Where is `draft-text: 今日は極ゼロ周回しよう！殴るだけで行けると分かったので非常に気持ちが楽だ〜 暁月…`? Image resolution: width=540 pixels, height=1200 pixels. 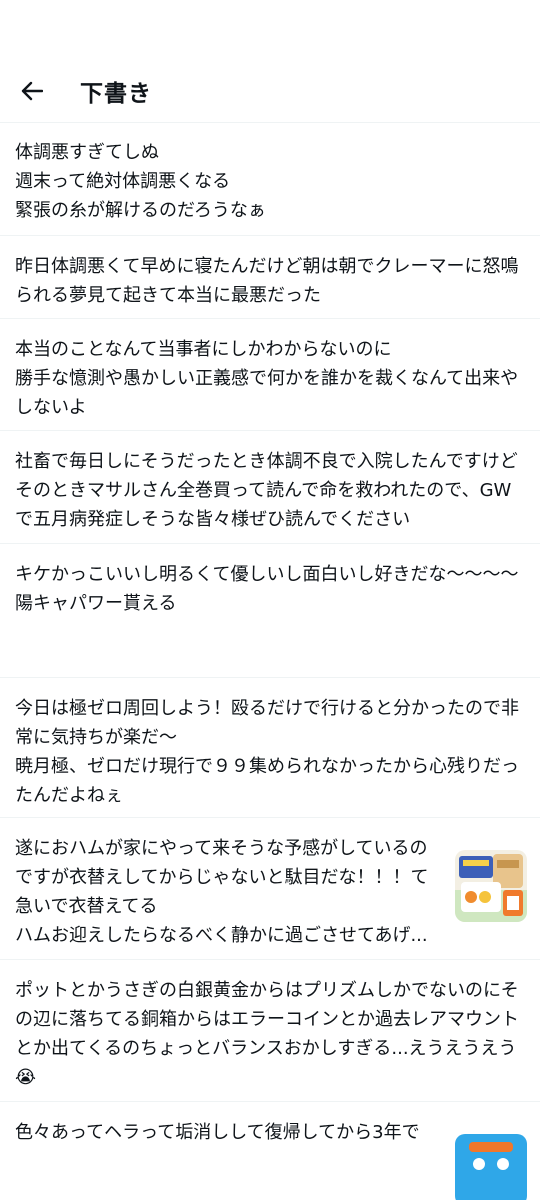 draft-text: 今日は極ゼロ周回しよう！殴るだけで行けると分かったので非常に気持ちが楽だ〜 暁月… is located at coordinates (267, 752).